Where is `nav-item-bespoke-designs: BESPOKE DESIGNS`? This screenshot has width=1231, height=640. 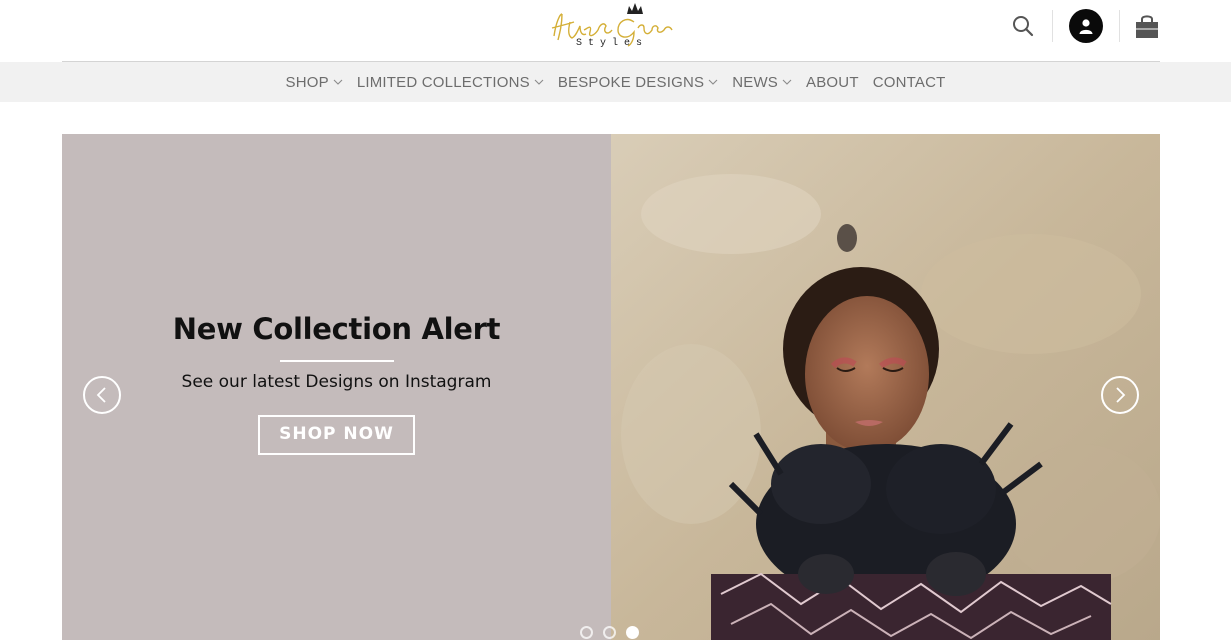 nav-item-bespoke-designs: BESPOKE DESIGNS is located at coordinates (638, 82).